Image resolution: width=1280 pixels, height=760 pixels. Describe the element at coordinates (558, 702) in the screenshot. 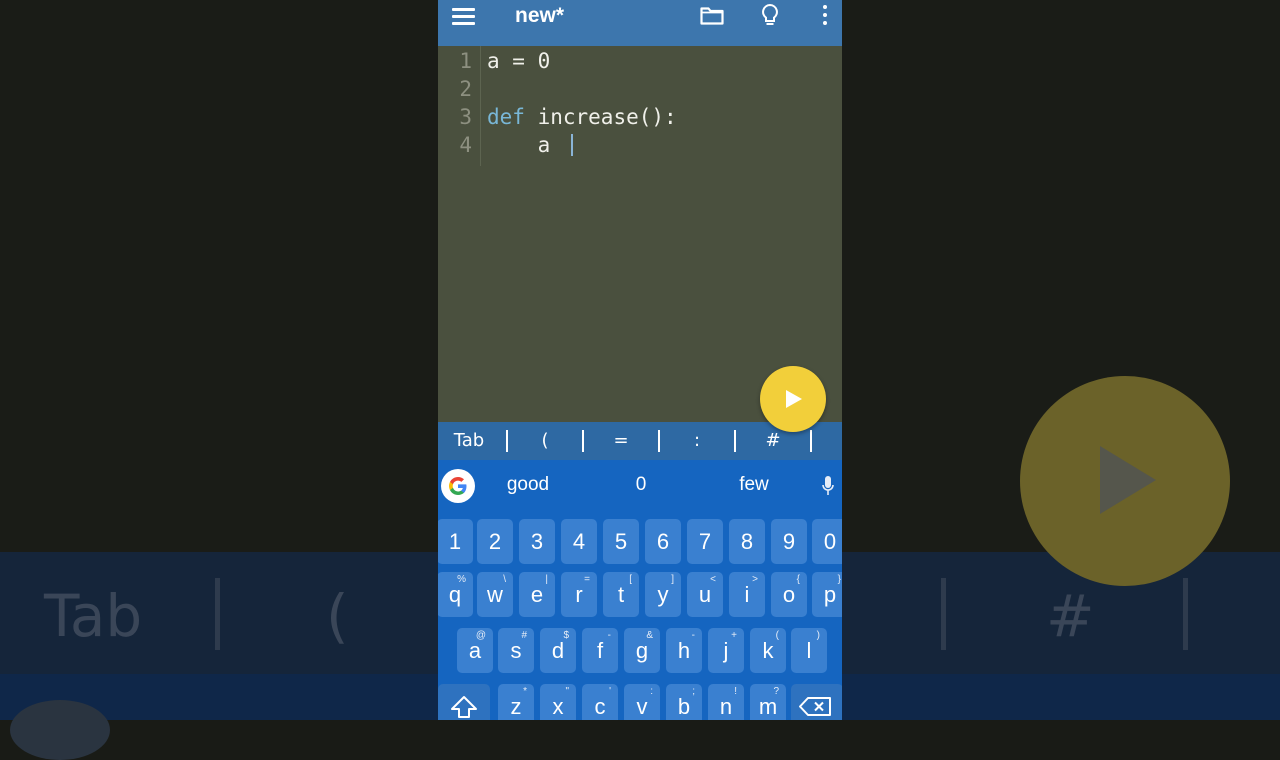

I see `key-x: x "` at that location.